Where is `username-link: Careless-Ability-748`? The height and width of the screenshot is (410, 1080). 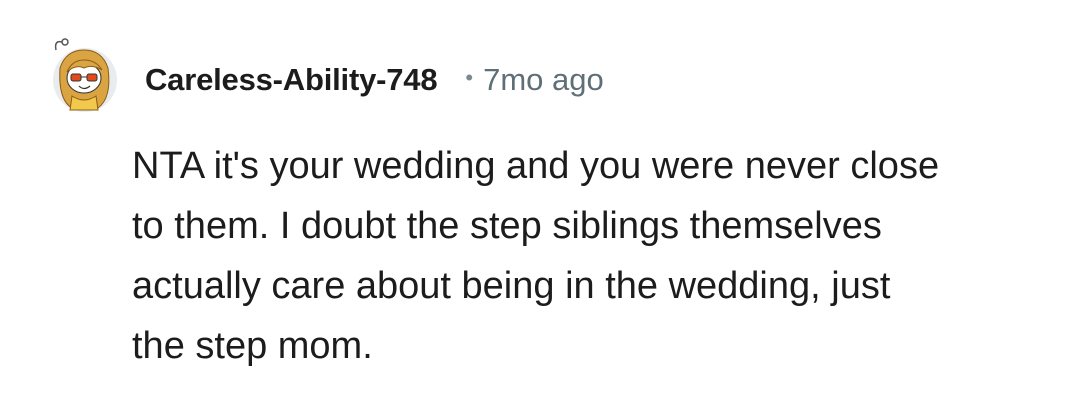 username-link: Careless-Ability-748 is located at coordinates (291, 80).